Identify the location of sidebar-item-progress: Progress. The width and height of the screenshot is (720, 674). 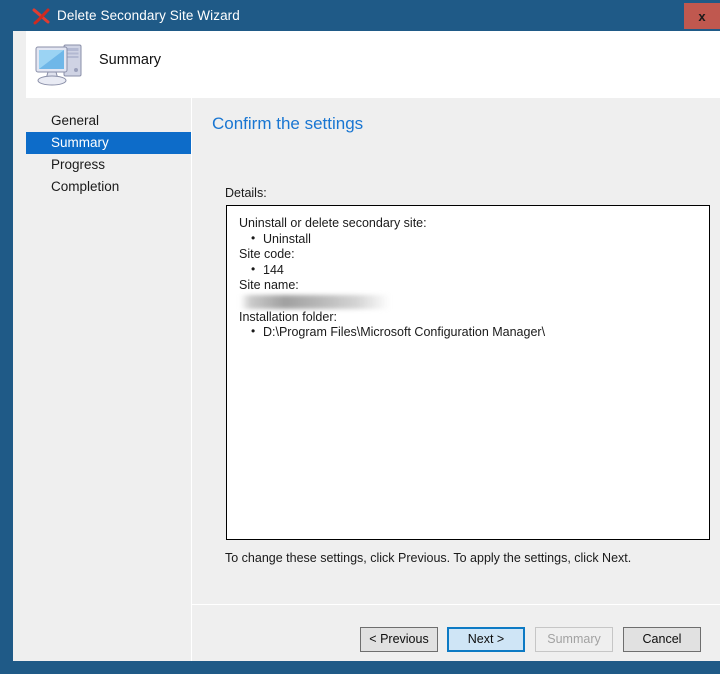
(108, 165).